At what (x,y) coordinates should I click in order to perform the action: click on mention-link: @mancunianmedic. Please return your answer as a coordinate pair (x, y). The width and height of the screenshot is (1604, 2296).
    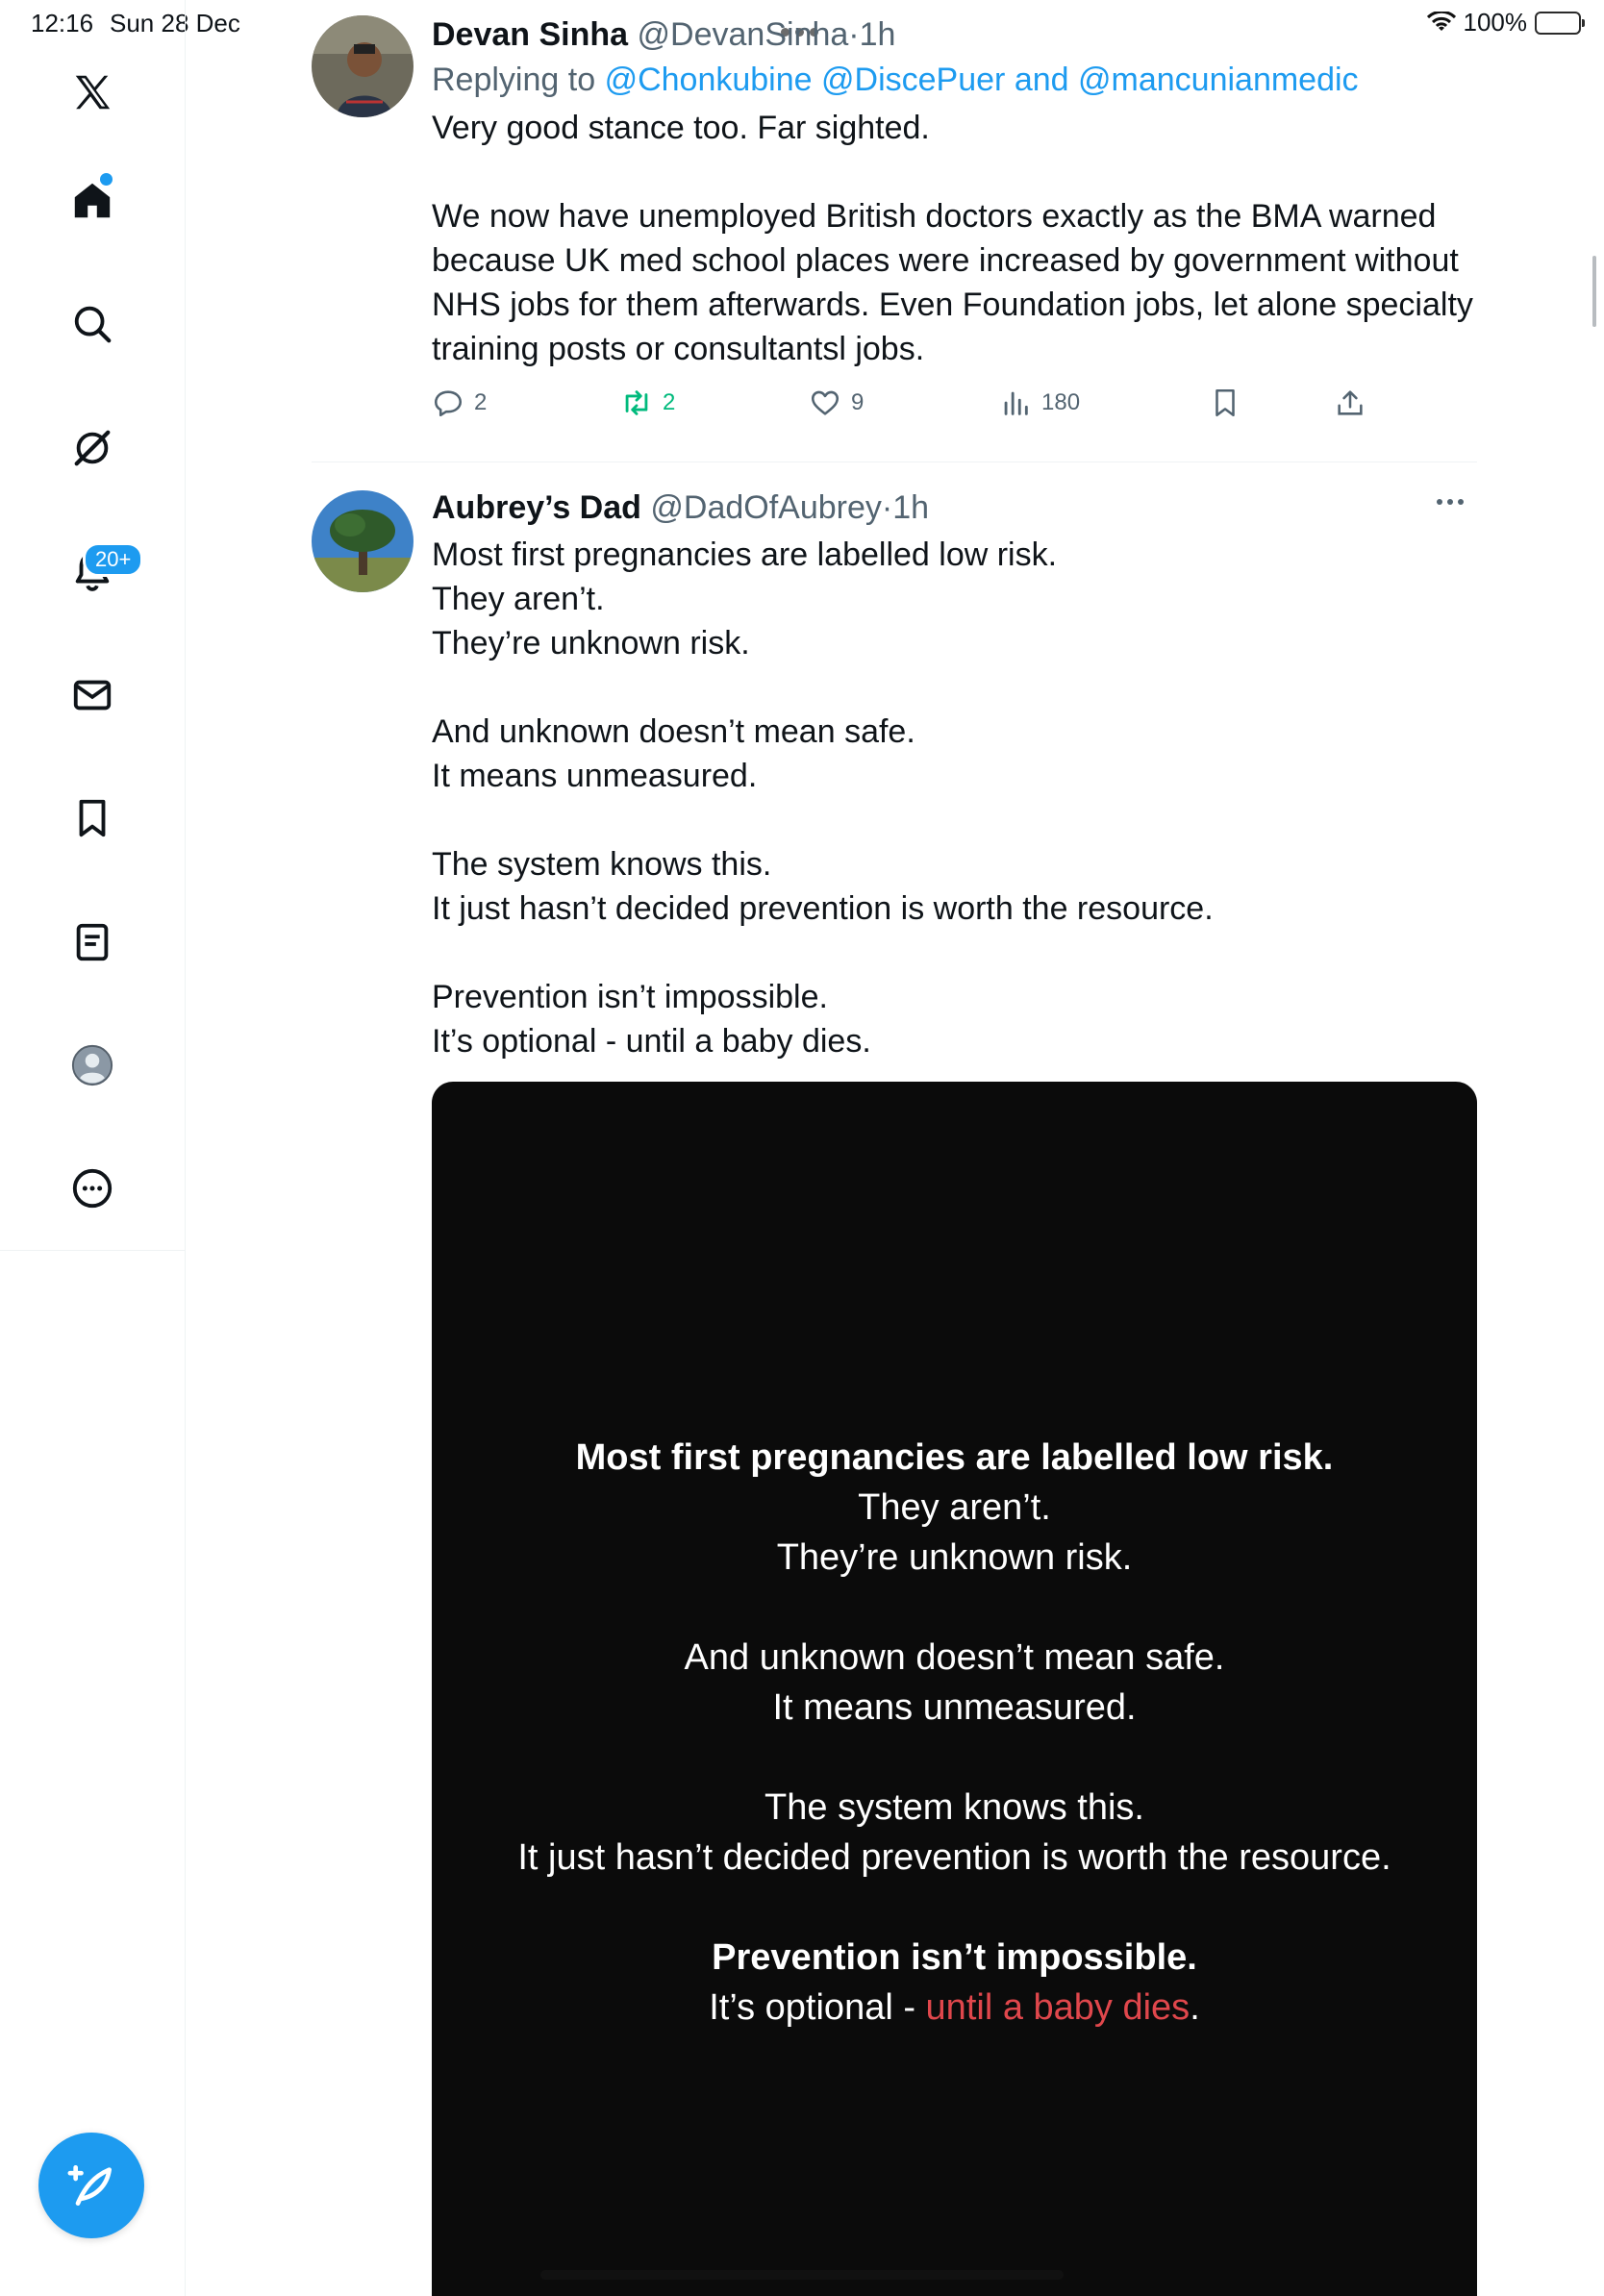
    Looking at the image, I should click on (1218, 80).